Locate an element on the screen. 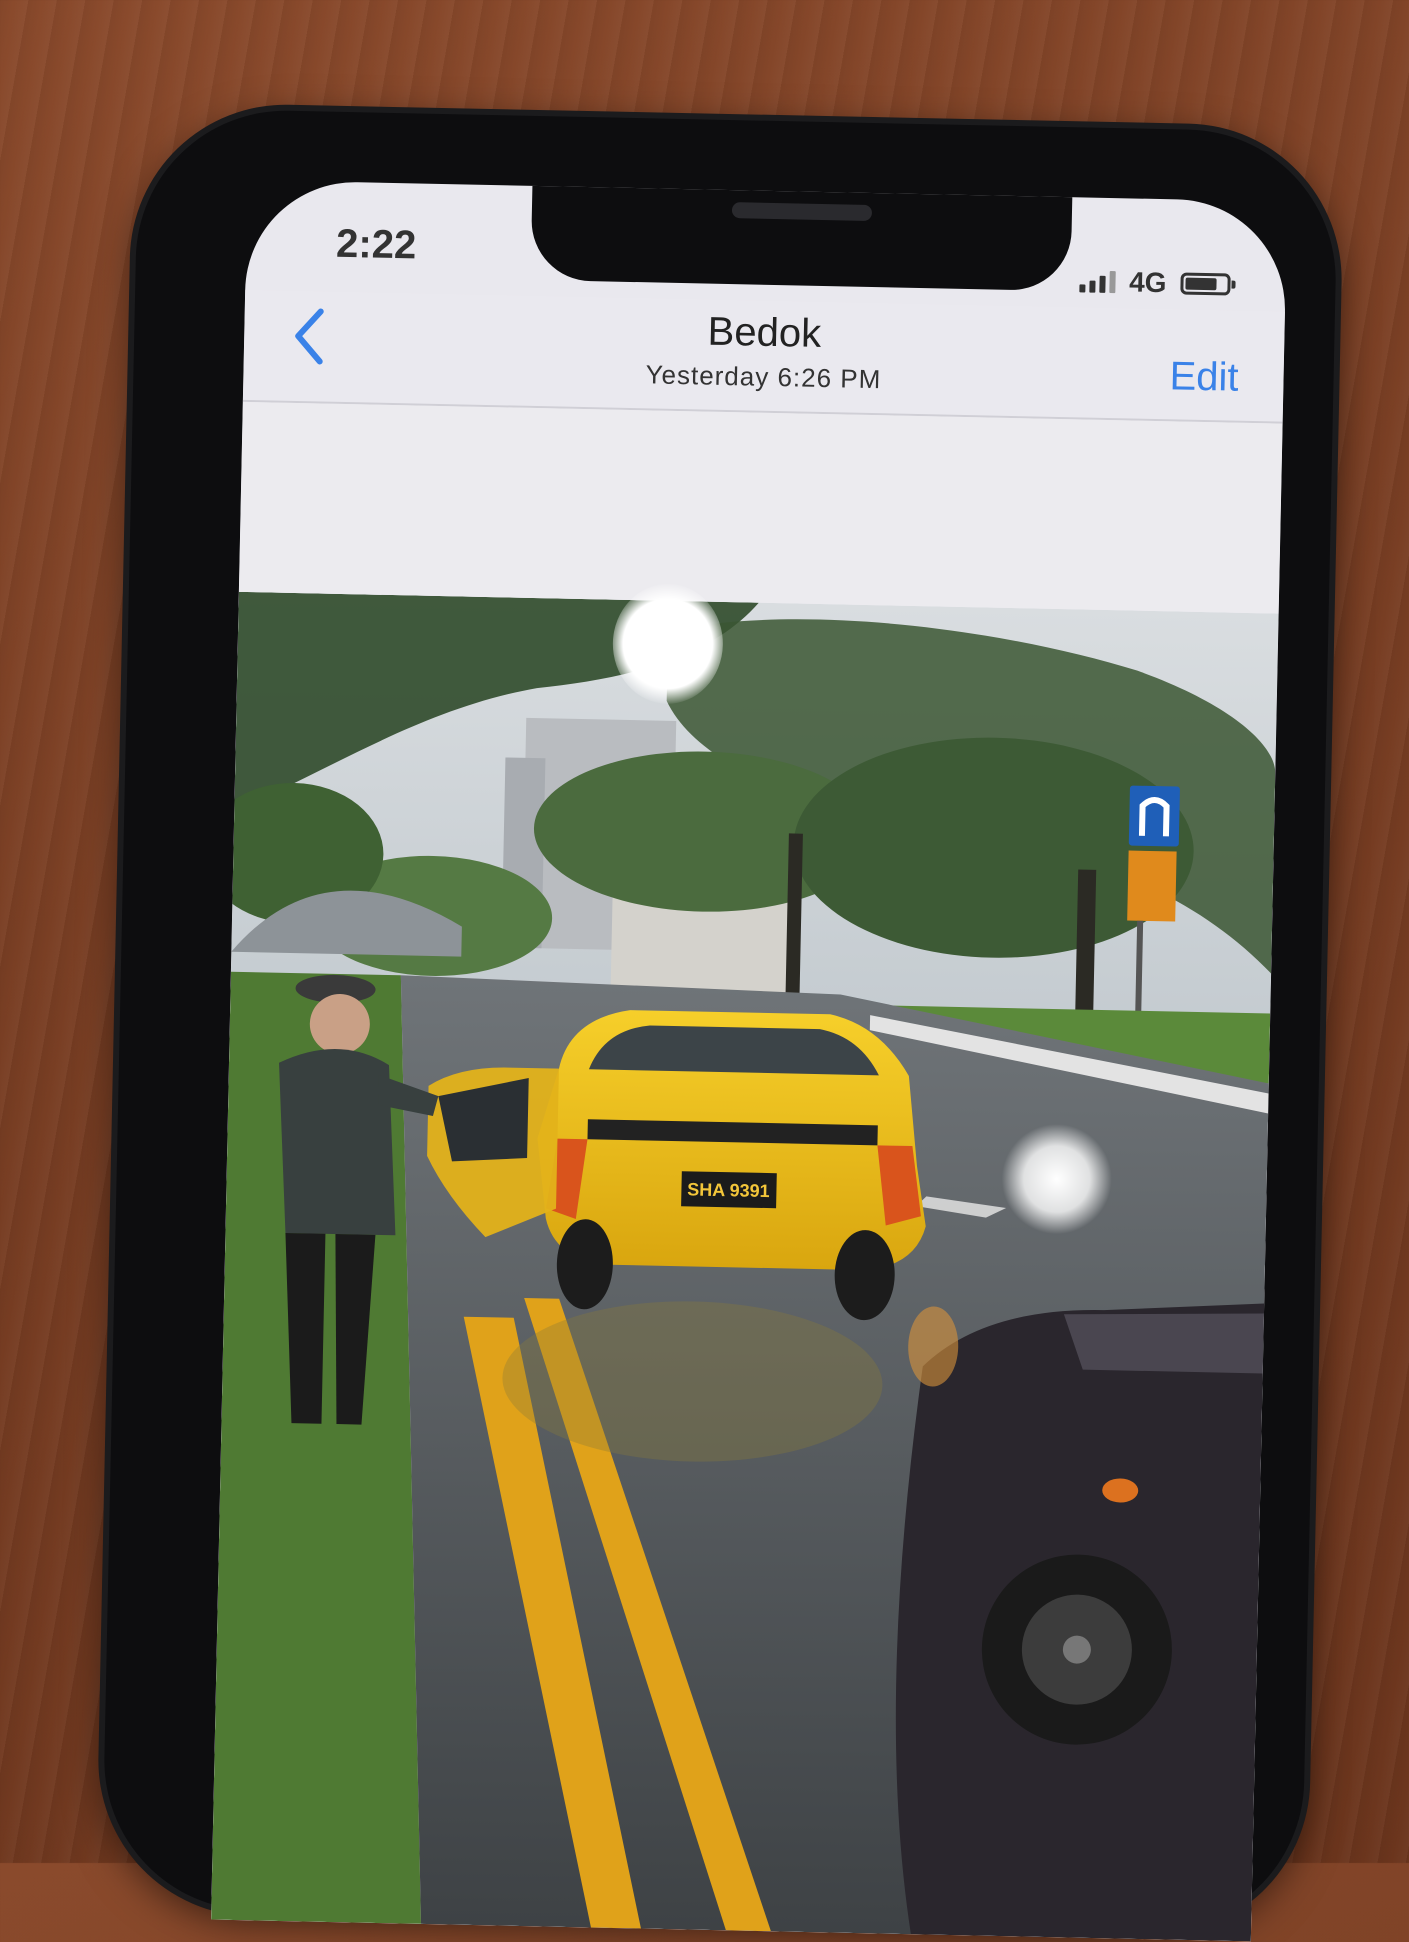  navigation-bar: Bedok Yesterday 6:26 PM Edit is located at coordinates (763, 356).